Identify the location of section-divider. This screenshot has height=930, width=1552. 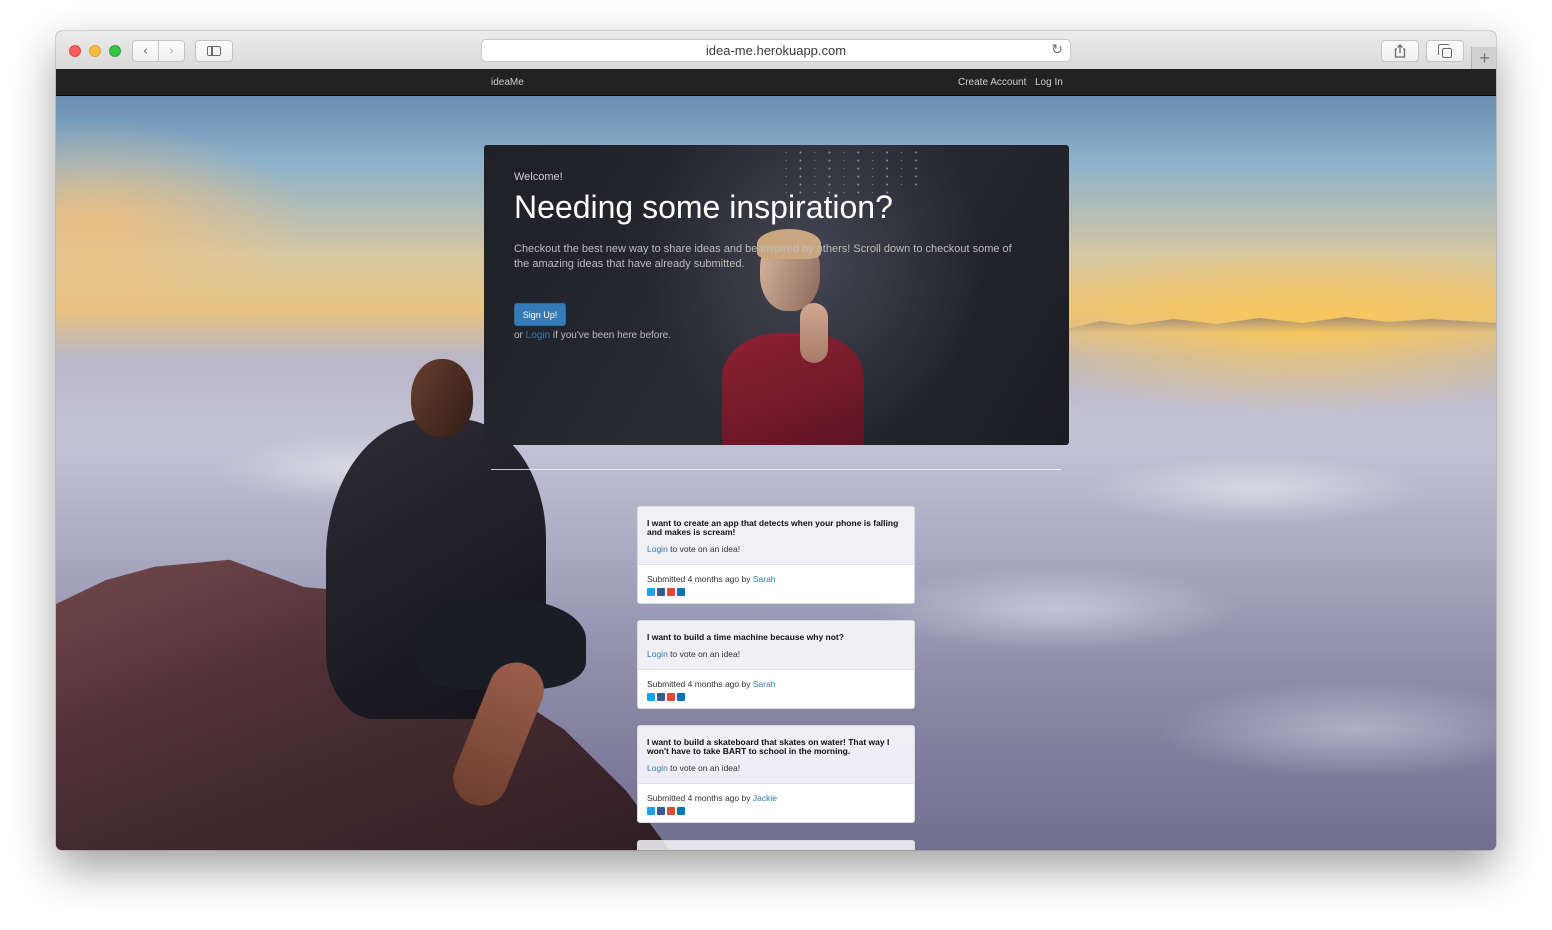
(776, 469).